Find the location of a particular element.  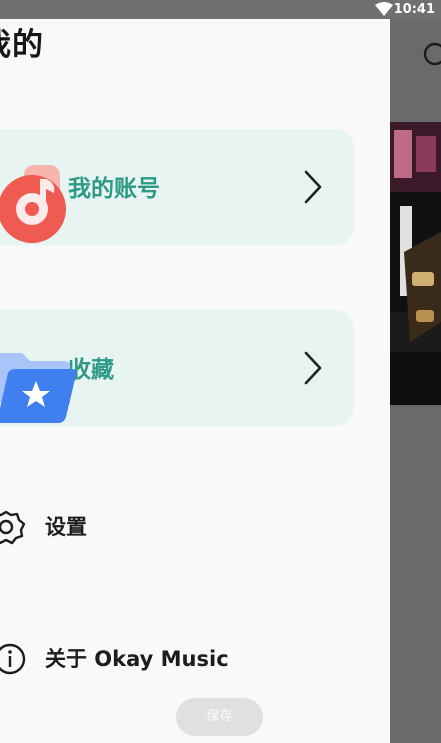

music-note-app-icon is located at coordinates (33, 204).